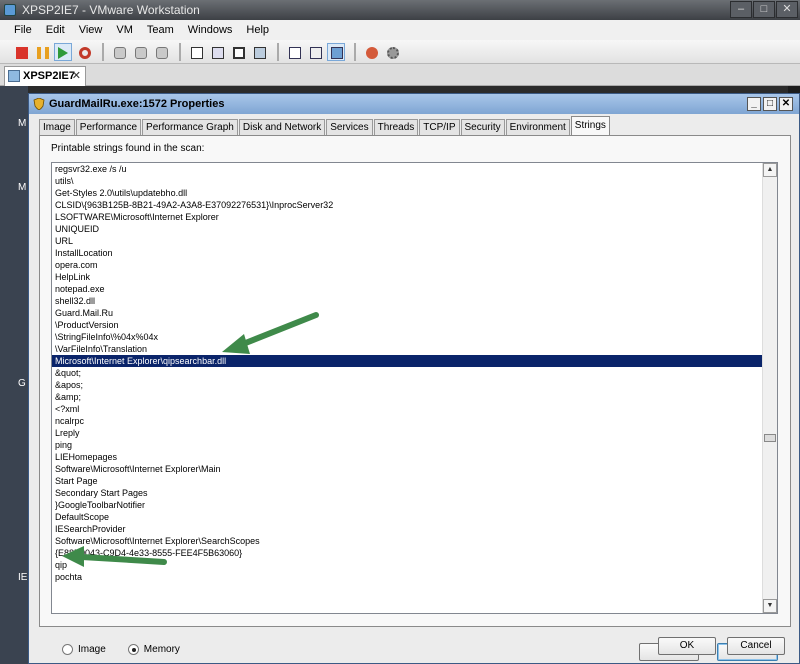 The width and height of the screenshot is (800, 664). What do you see at coordinates (770, 170) in the screenshot?
I see `scroll-up-icon: ▲` at bounding box center [770, 170].